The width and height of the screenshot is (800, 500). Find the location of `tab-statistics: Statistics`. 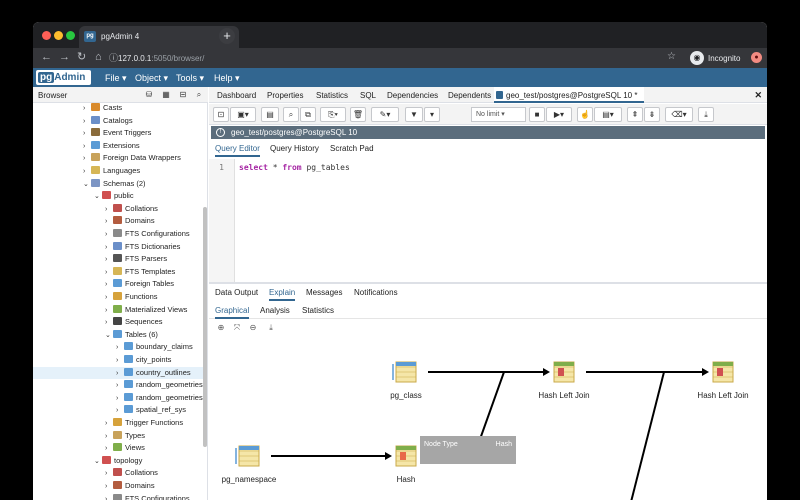

tab-statistics: Statistics is located at coordinates (332, 95).